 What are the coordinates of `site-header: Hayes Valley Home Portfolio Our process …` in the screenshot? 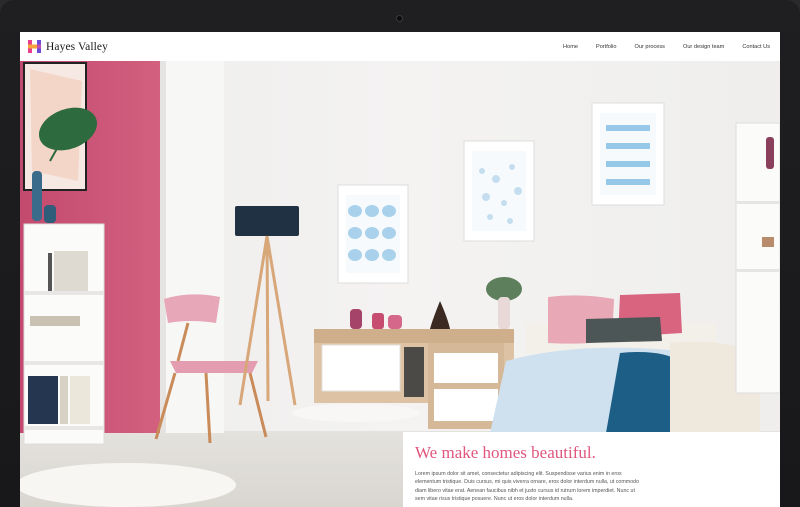 It's located at (400, 46).